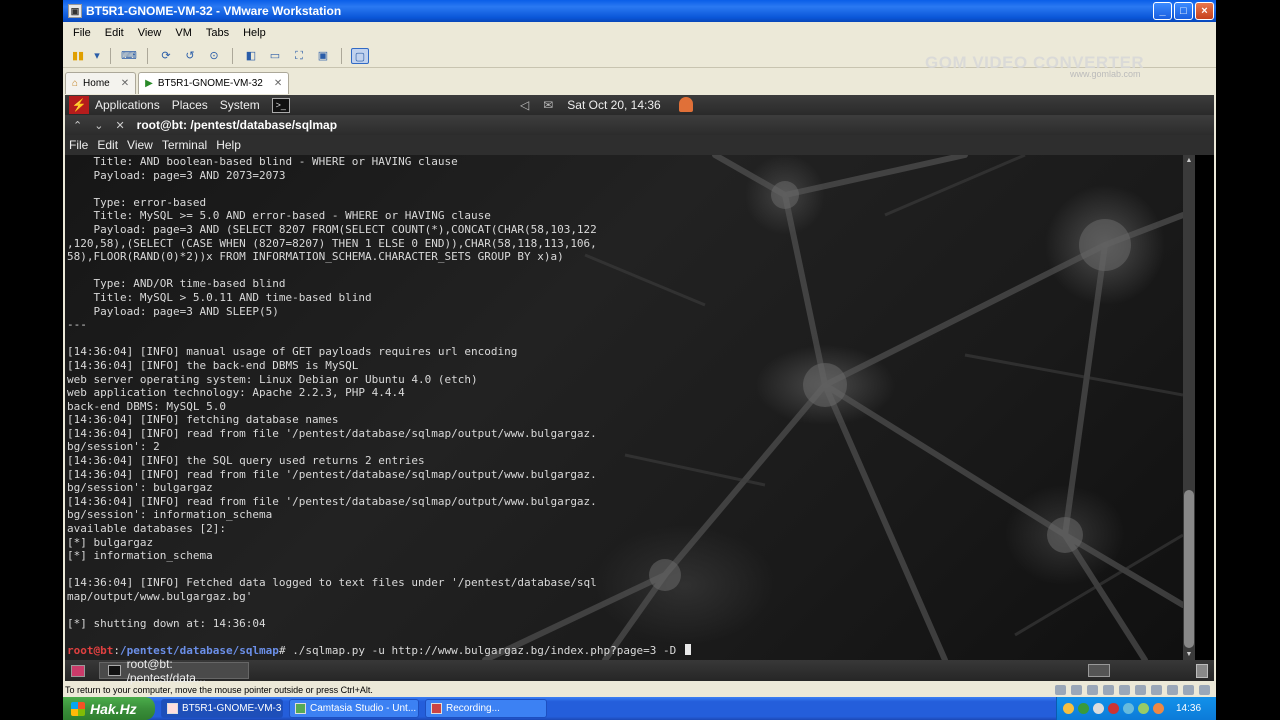 This screenshot has width=1280, height=720. I want to click on menu-help: Help, so click(254, 33).